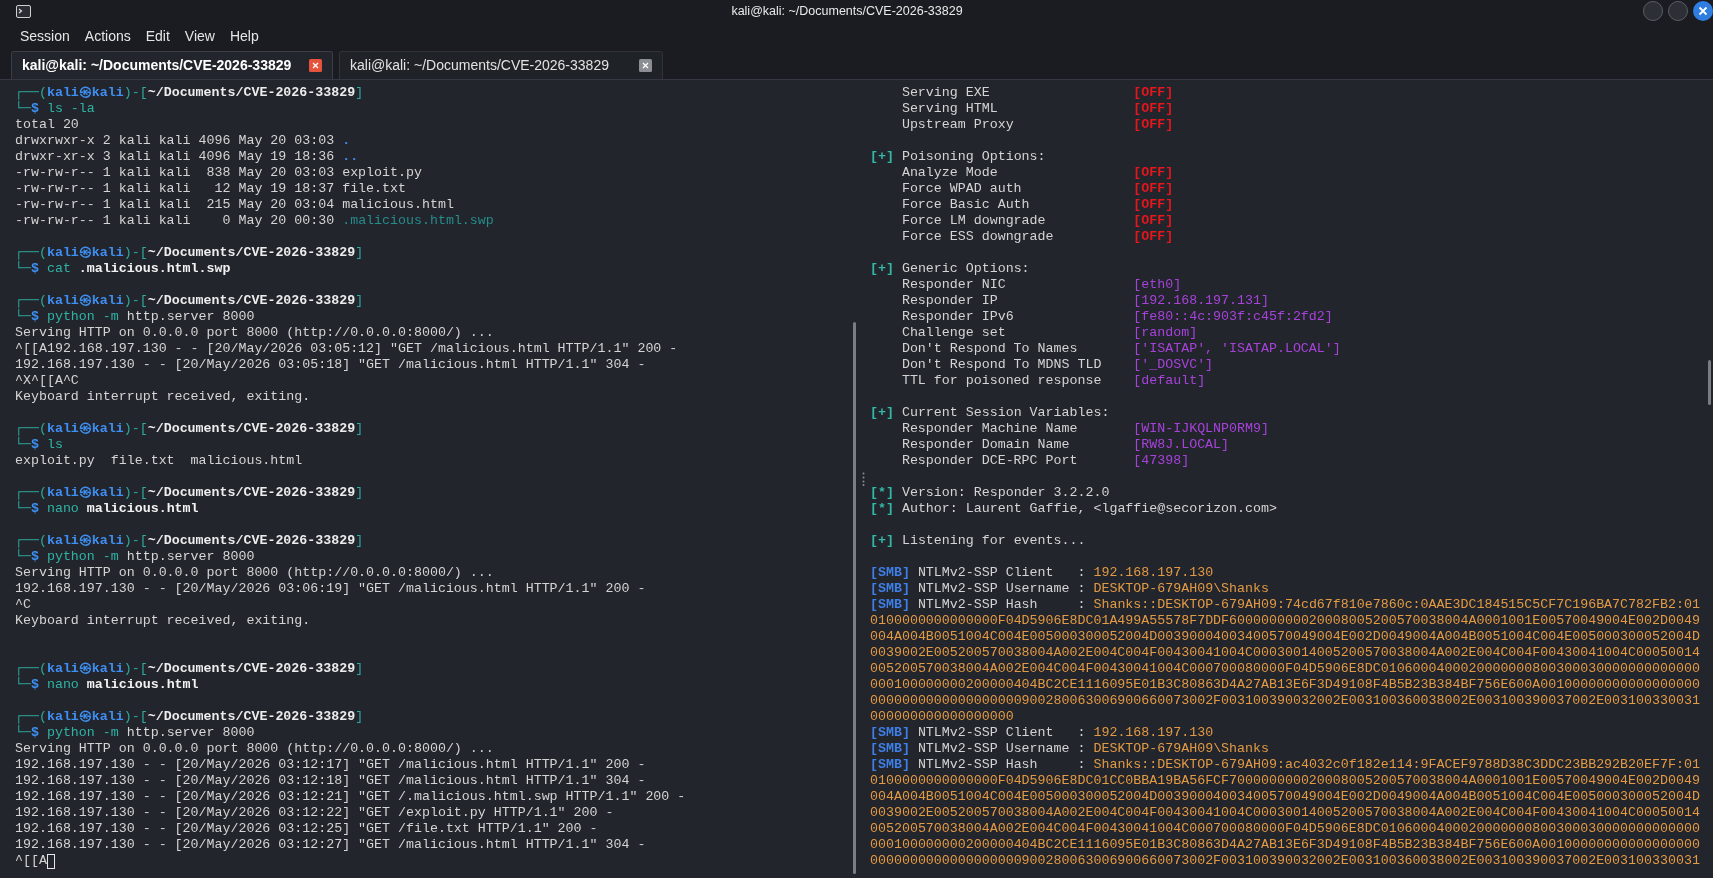  I want to click on output-line: drwxr-xr-x 3 kali kali 4096 May 19 18:36 .., so click(187, 157).